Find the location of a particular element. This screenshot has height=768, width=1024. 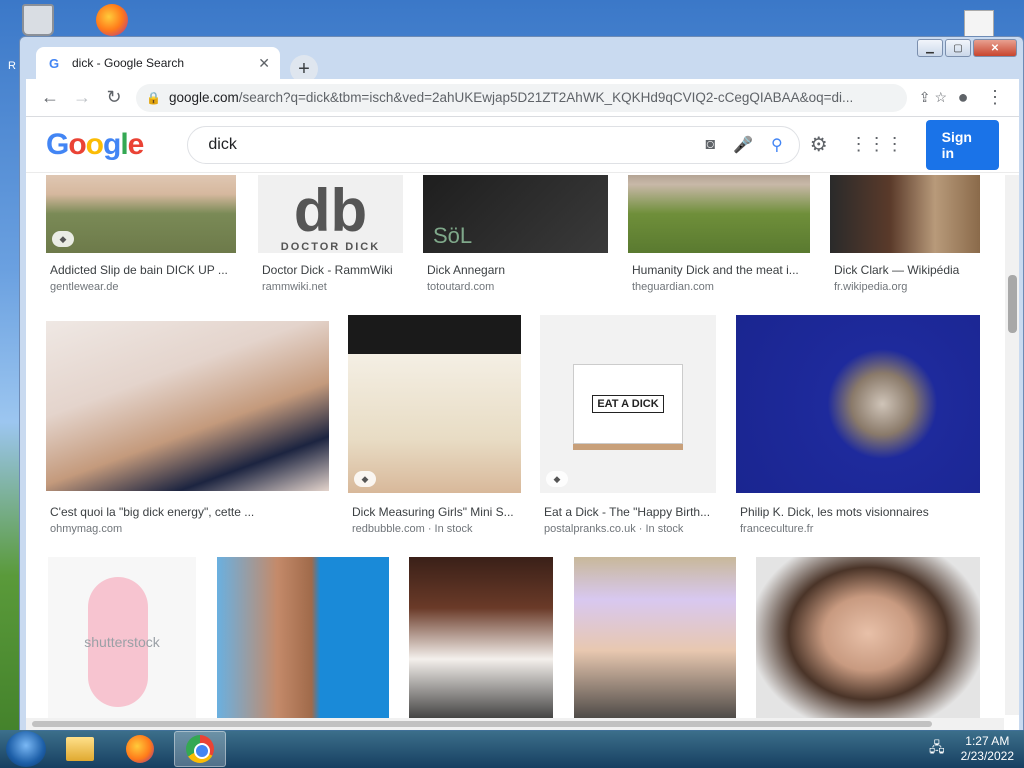

result-source: franceculture.fr is located at coordinates (776, 529).